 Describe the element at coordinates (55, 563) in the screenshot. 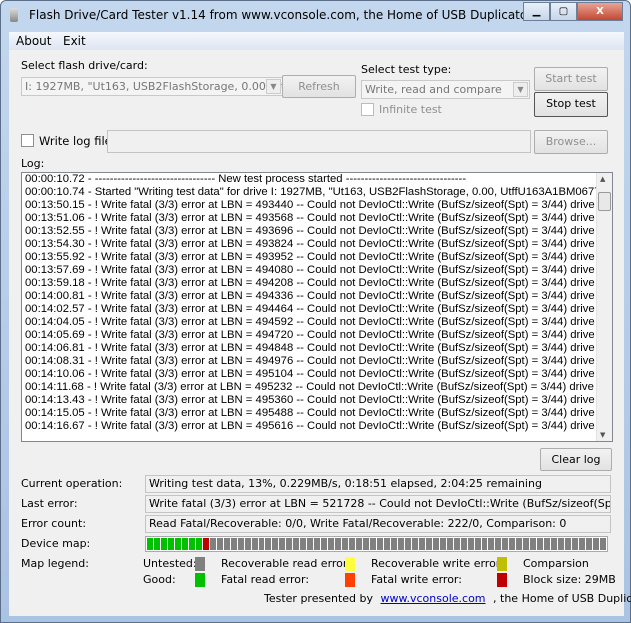

I see `map-legend-label: Map legend:` at that location.